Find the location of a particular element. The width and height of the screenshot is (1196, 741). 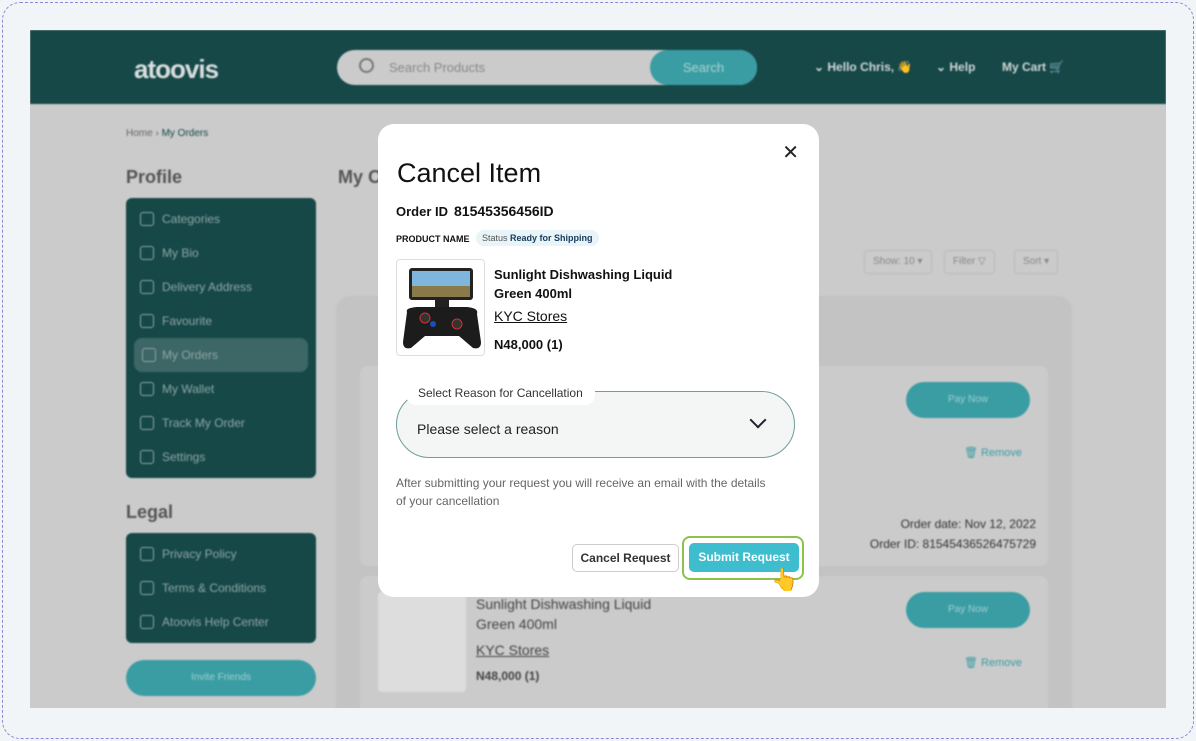

show-text: Show: 10 is located at coordinates (894, 261).